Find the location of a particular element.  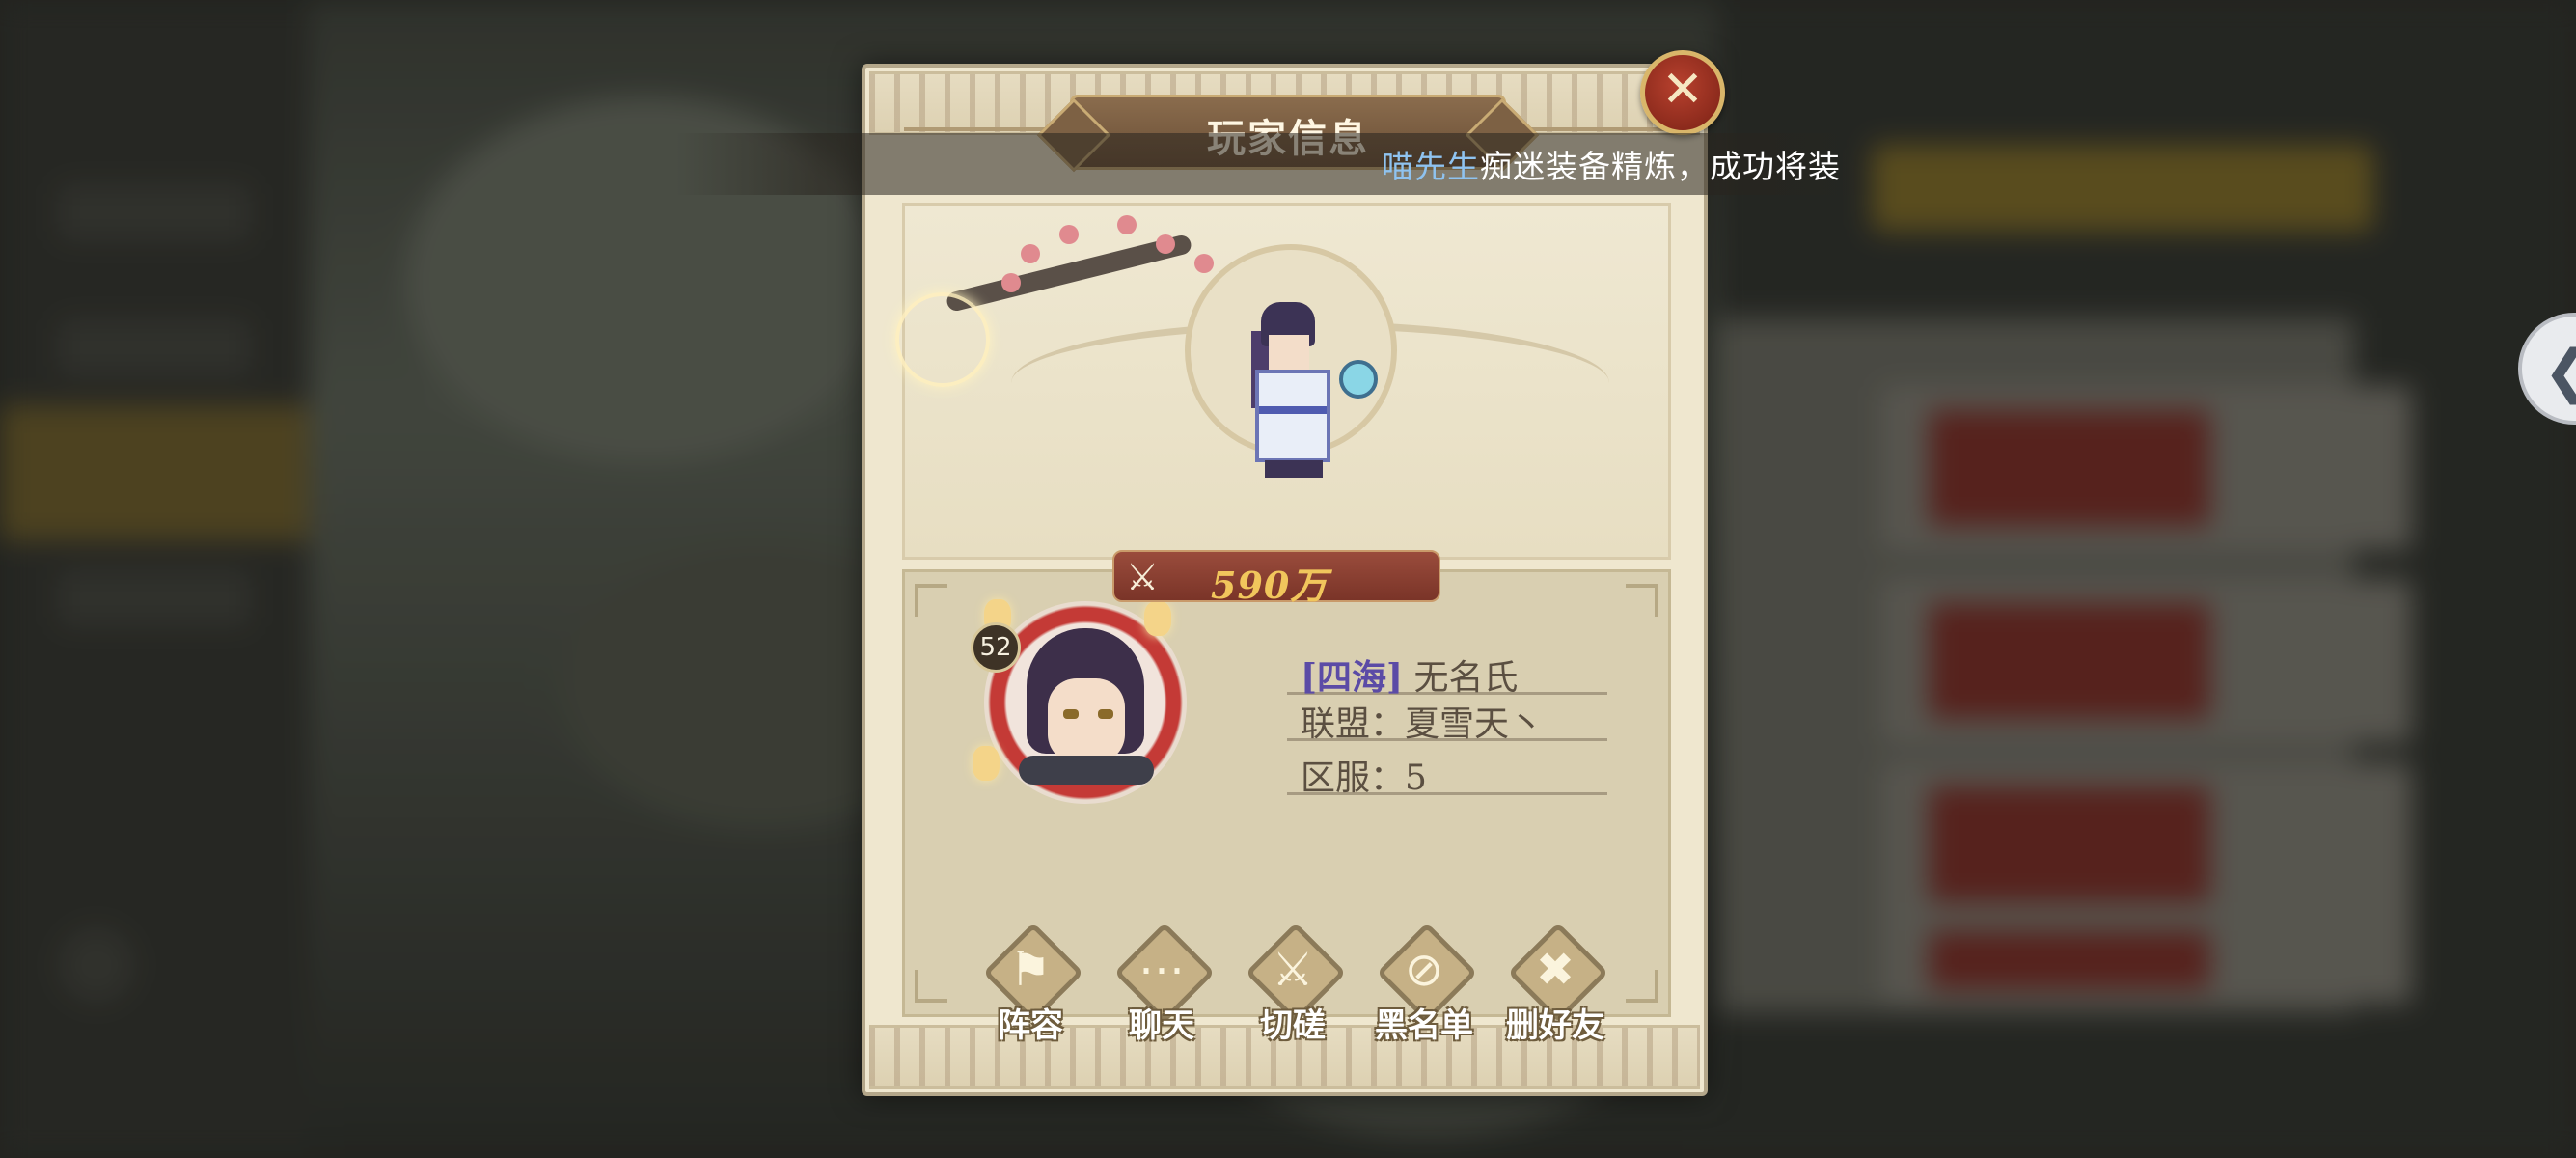

delete-friend-icon: ✖ is located at coordinates (1555, 970).